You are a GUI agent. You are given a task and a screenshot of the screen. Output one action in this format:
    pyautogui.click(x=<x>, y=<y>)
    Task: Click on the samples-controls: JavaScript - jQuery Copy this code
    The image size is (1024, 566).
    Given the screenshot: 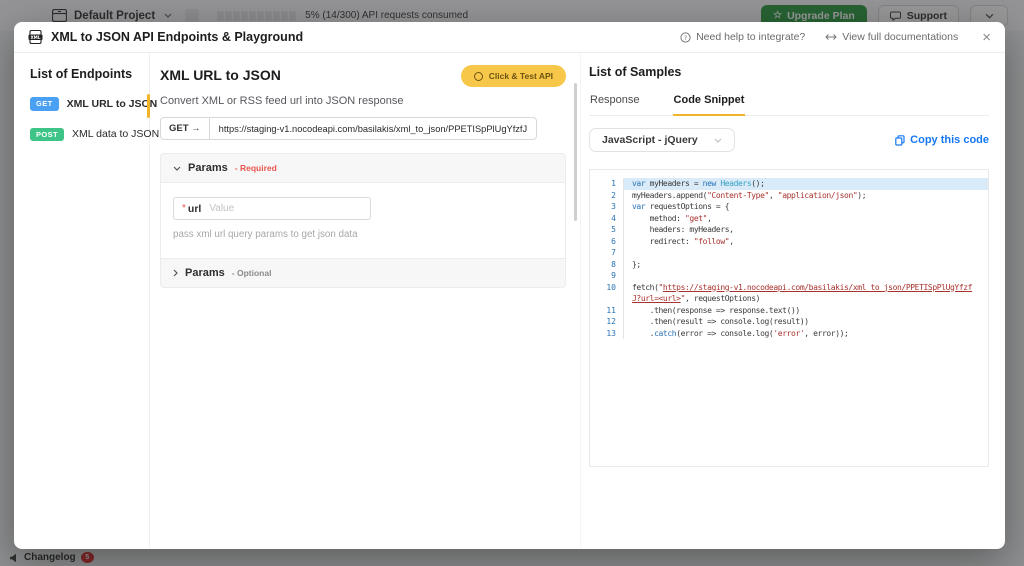 What is the action you would take?
    pyautogui.click(x=789, y=140)
    